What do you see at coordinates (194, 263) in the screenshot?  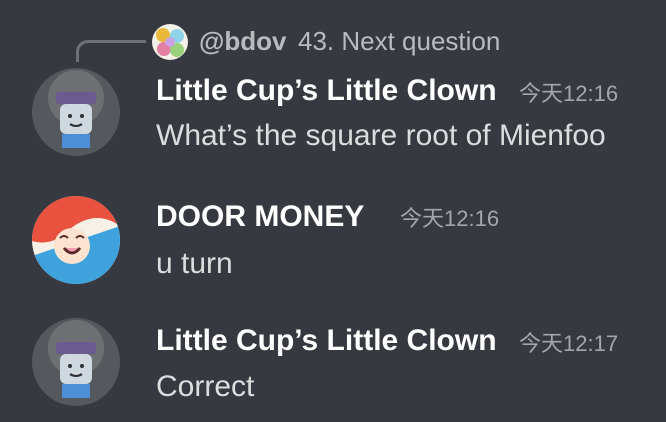 I see `message-content: u turn` at bounding box center [194, 263].